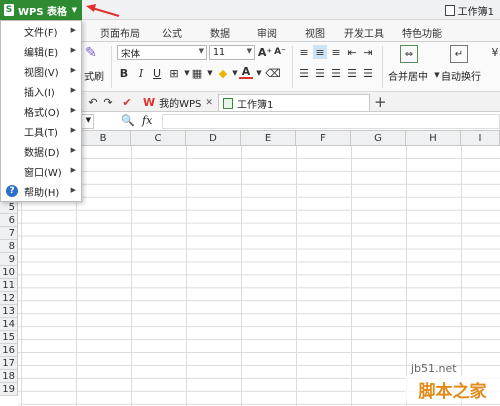 The height and width of the screenshot is (406, 500). I want to click on zoom-icon: 🔍, so click(128, 120).